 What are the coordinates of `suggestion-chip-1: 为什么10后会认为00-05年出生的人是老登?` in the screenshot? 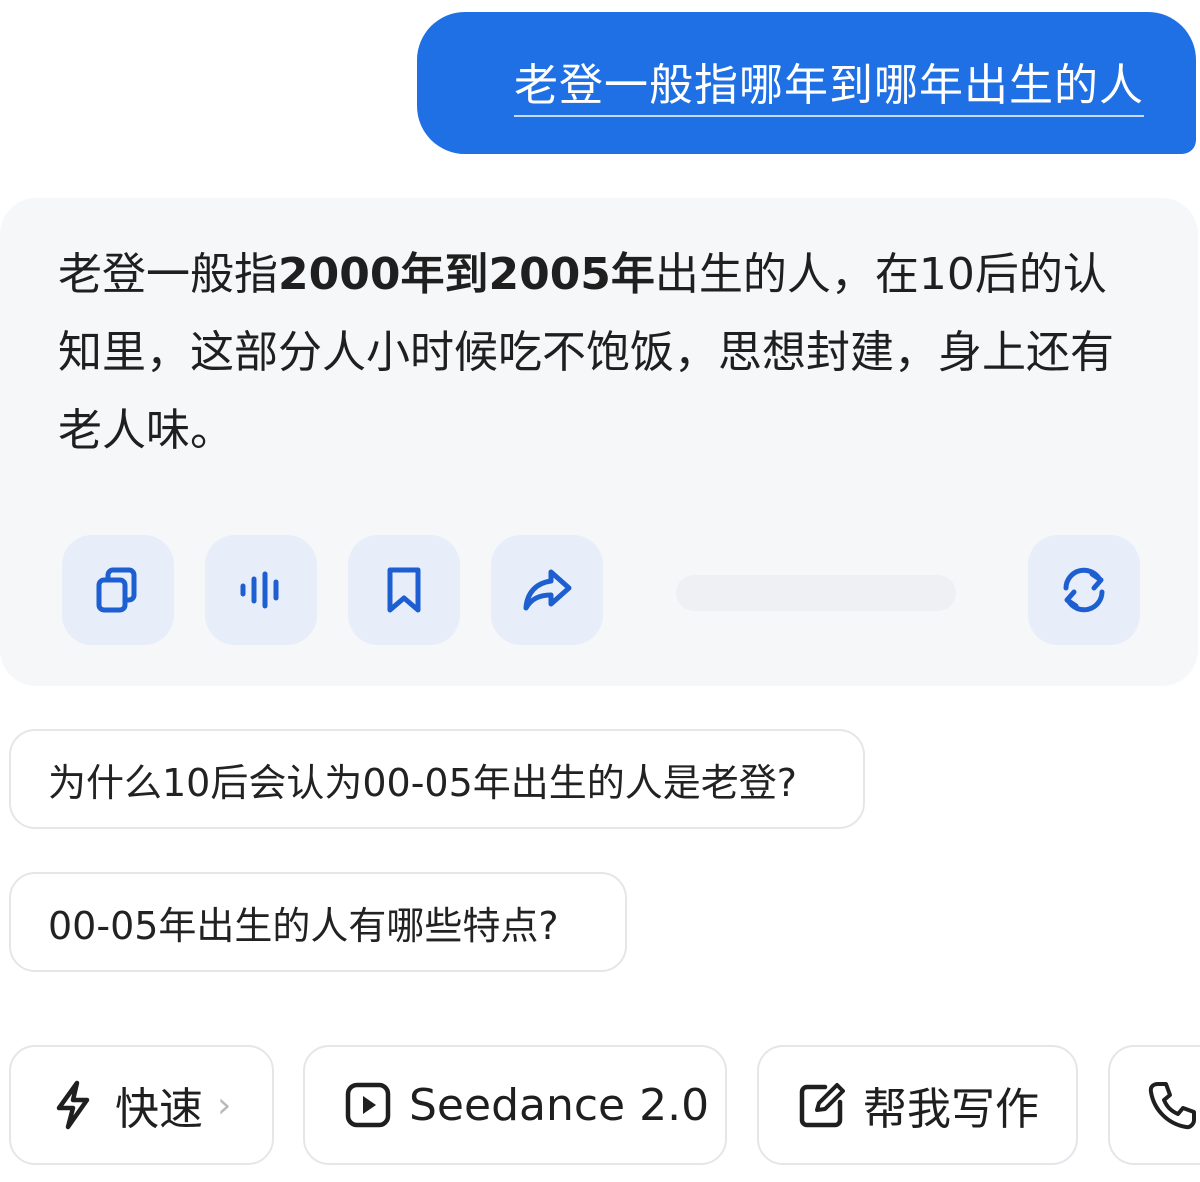 It's located at (437, 779).